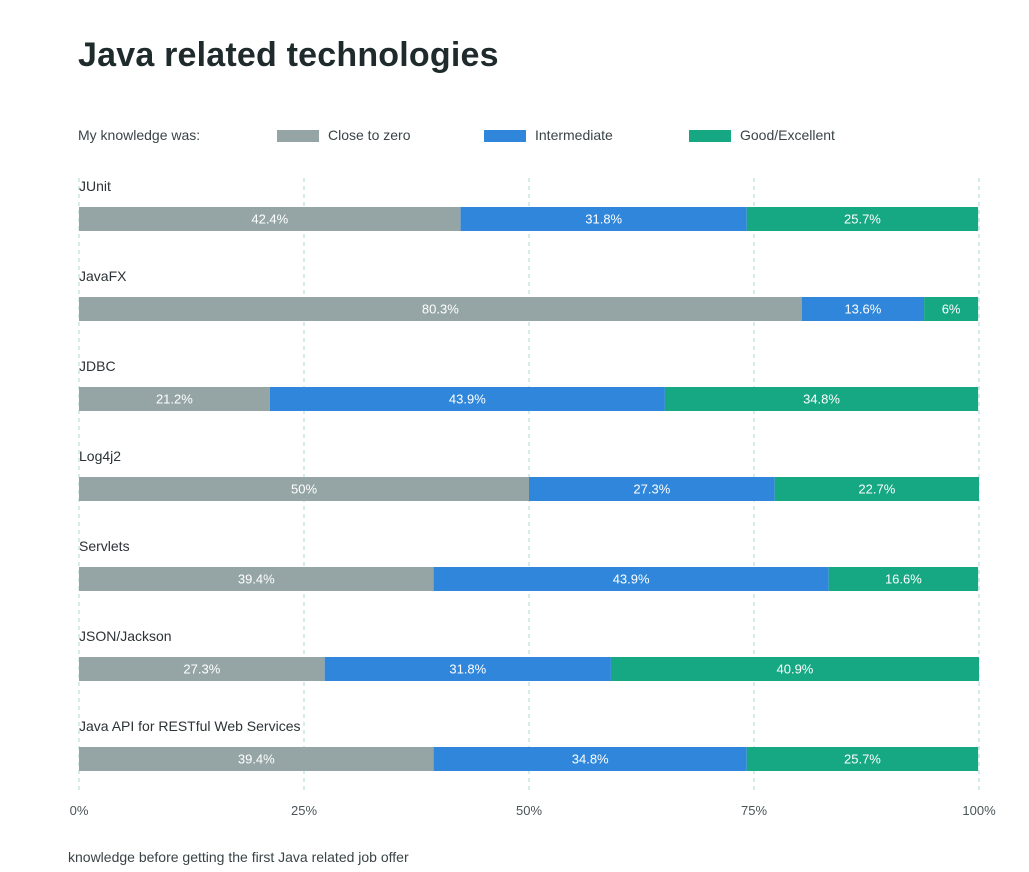 This screenshot has height=872, width=1029. Describe the element at coordinates (174, 399) in the screenshot. I see `bar-value-label: 21.2%` at that location.